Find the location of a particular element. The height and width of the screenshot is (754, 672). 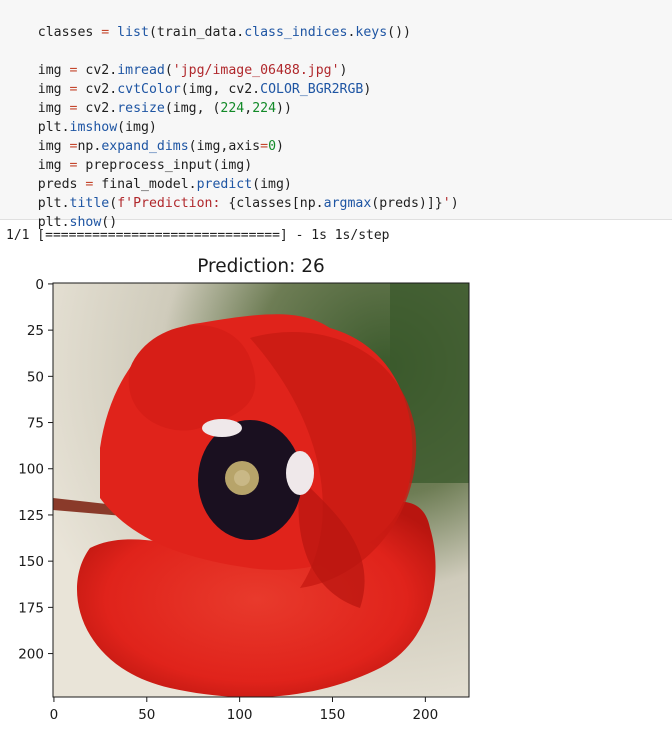

y-tick-label: 50 is located at coordinates (35, 377).